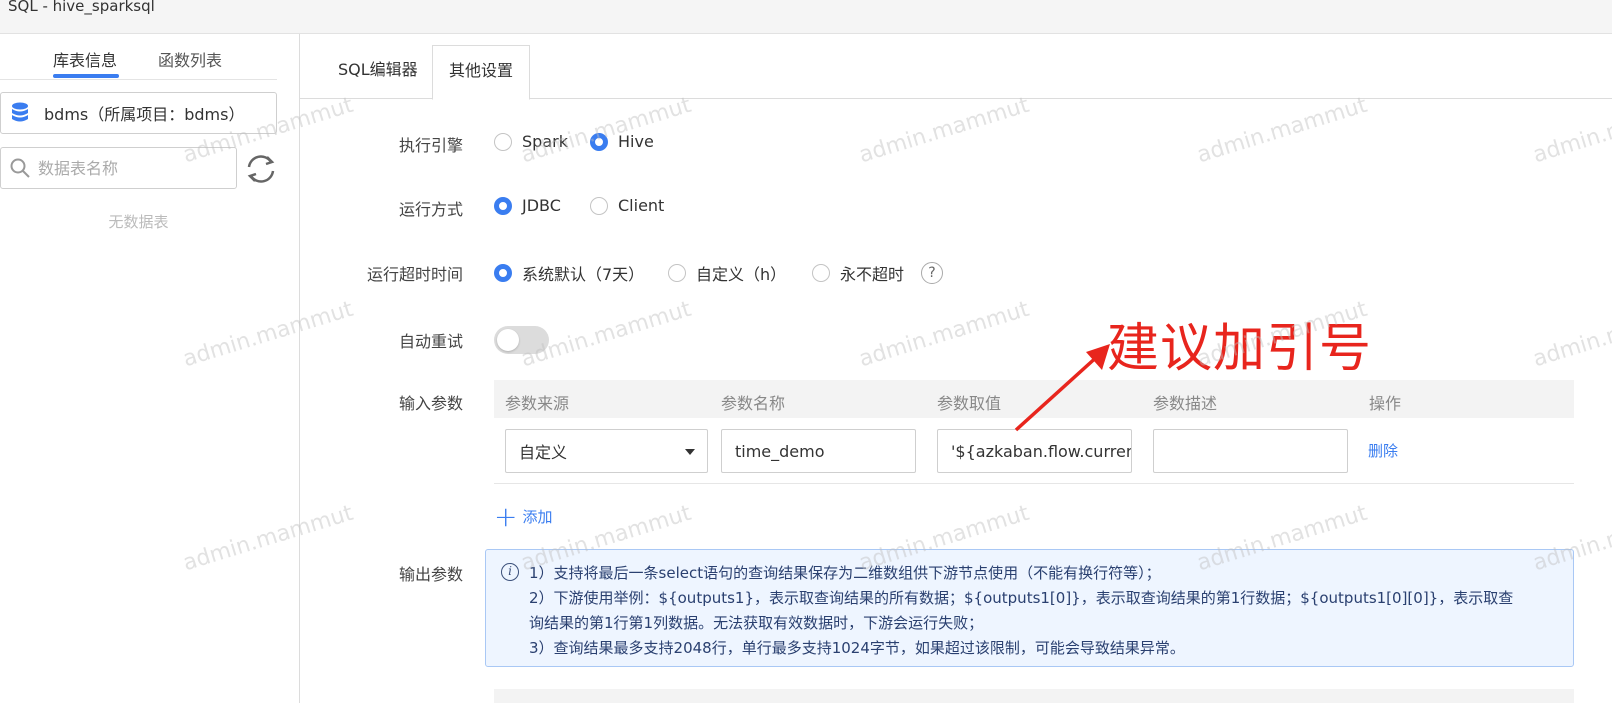 The width and height of the screenshot is (1612, 703). Describe the element at coordinates (138, 57) in the screenshot. I see `sidebar-tabs: 库表信息 函数列表` at that location.